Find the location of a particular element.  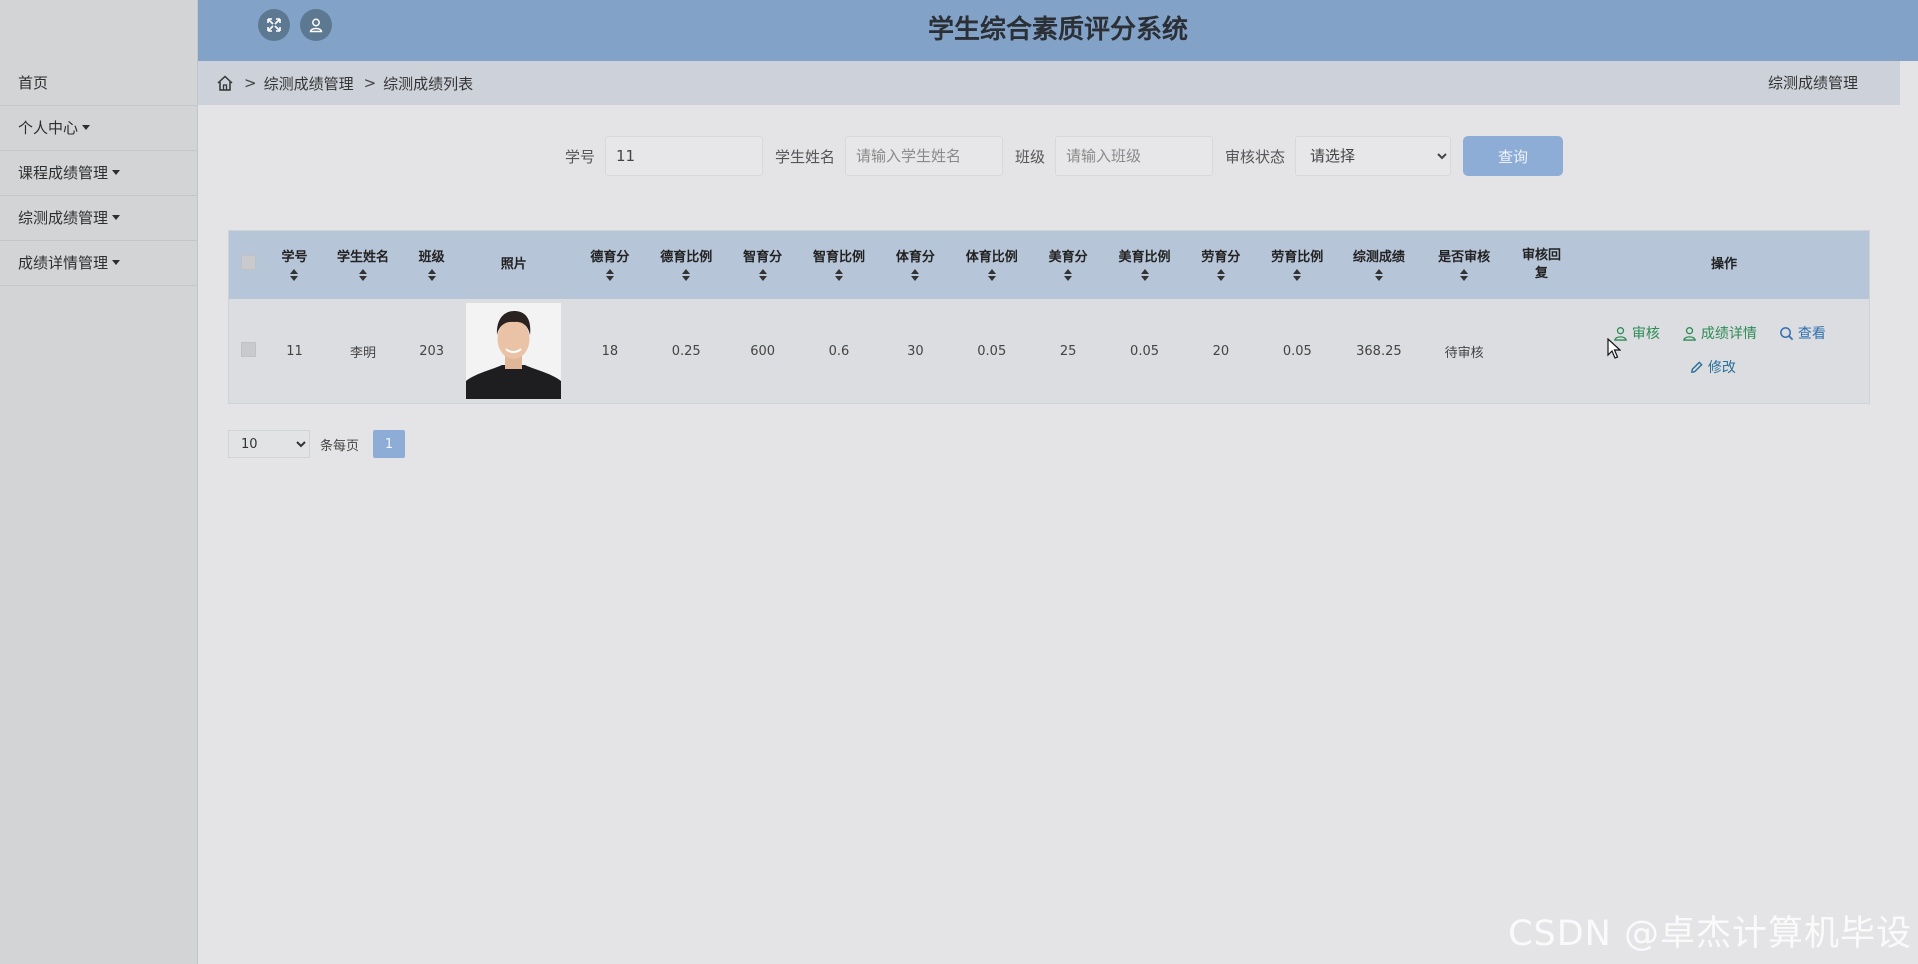

column-header: 是否审核 is located at coordinates (1464, 265).